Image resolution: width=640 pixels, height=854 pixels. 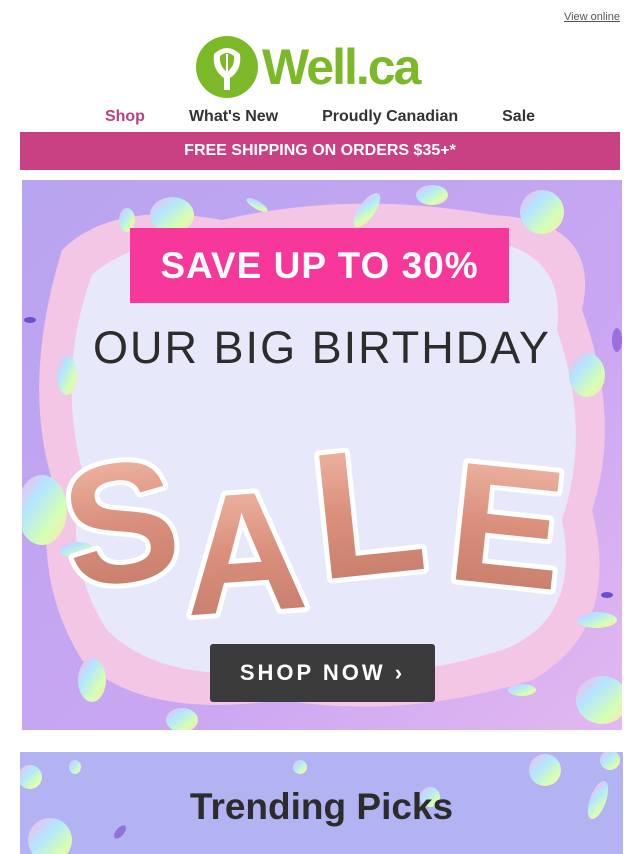 What do you see at coordinates (592, 17) in the screenshot?
I see `view-online-link: View online` at bounding box center [592, 17].